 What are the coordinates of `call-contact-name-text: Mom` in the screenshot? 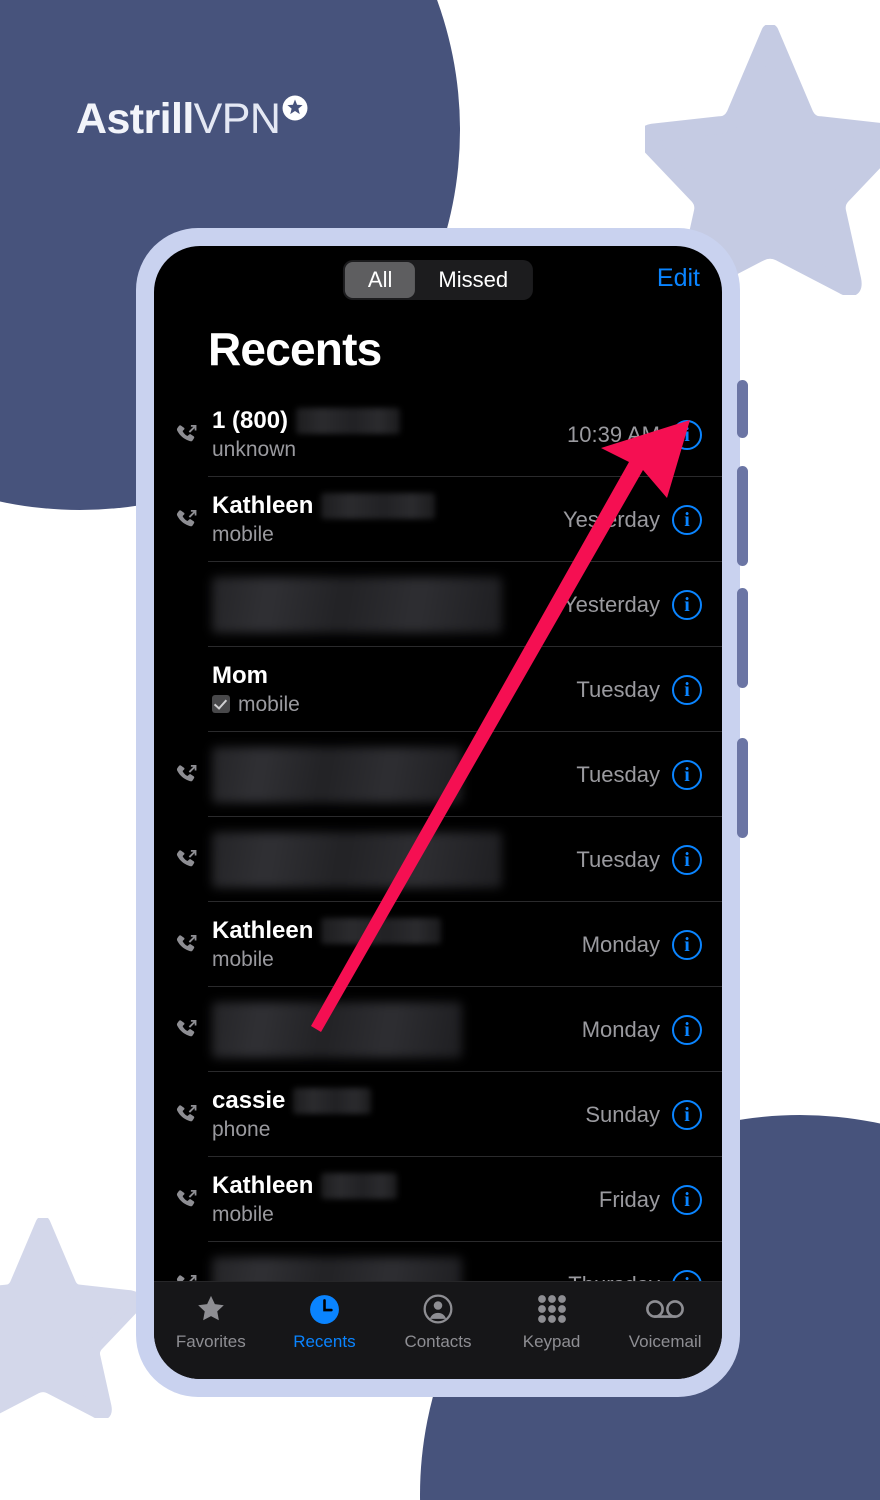 It's located at (240, 675).